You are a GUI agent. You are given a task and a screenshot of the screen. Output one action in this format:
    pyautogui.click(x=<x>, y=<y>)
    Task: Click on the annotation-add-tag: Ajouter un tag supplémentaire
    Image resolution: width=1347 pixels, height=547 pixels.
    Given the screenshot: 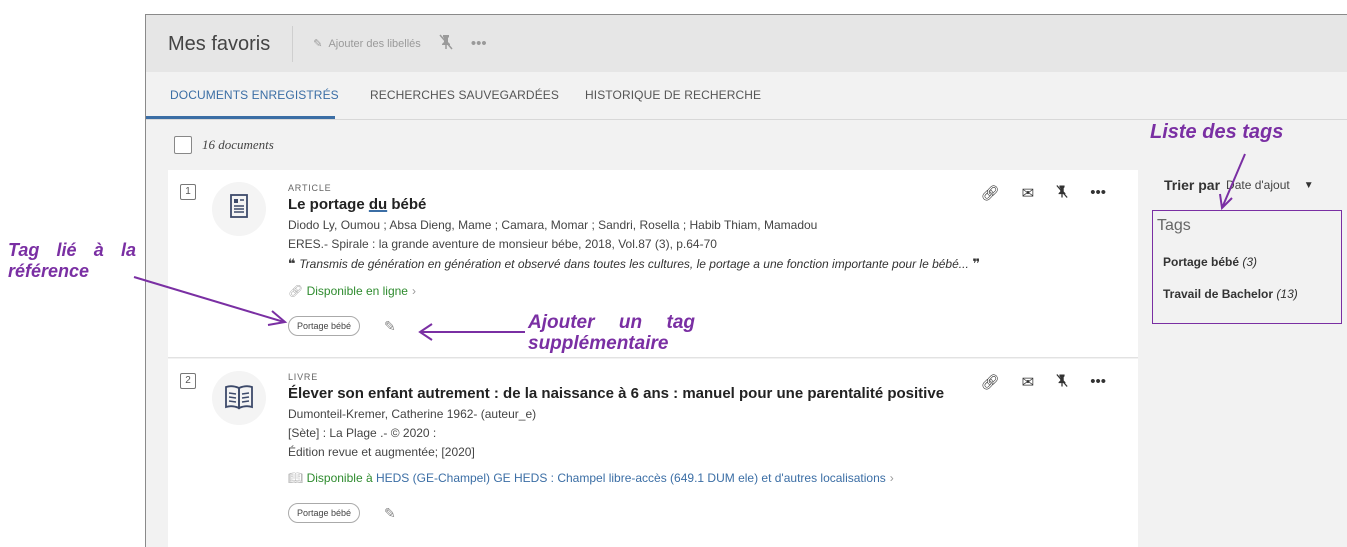 What is the action you would take?
    pyautogui.click(x=611, y=333)
    